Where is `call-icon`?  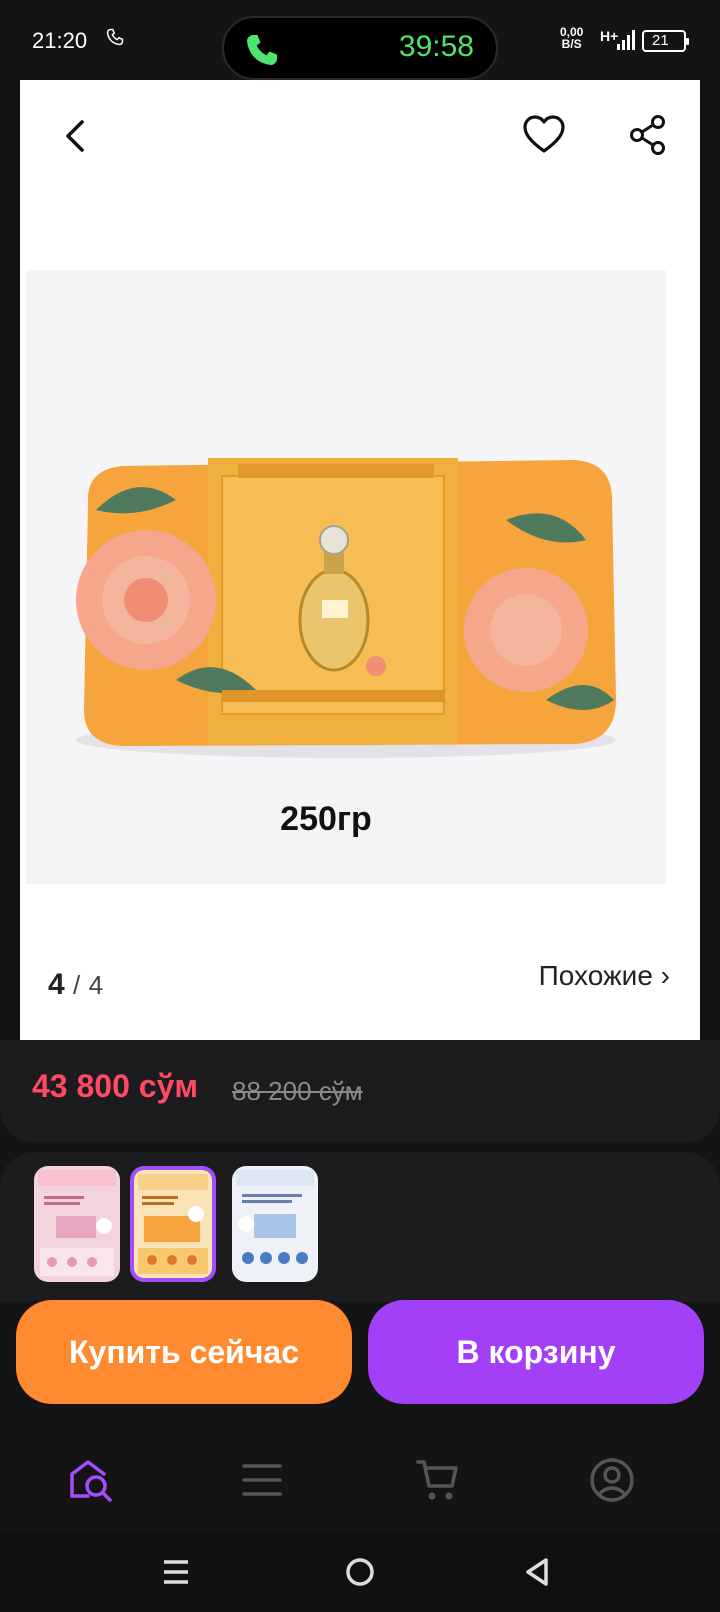 call-icon is located at coordinates (262, 50).